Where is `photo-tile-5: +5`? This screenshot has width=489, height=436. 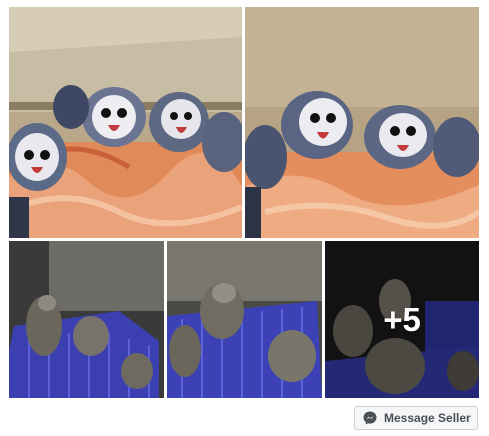
photo-tile-5: +5 is located at coordinates (402, 319).